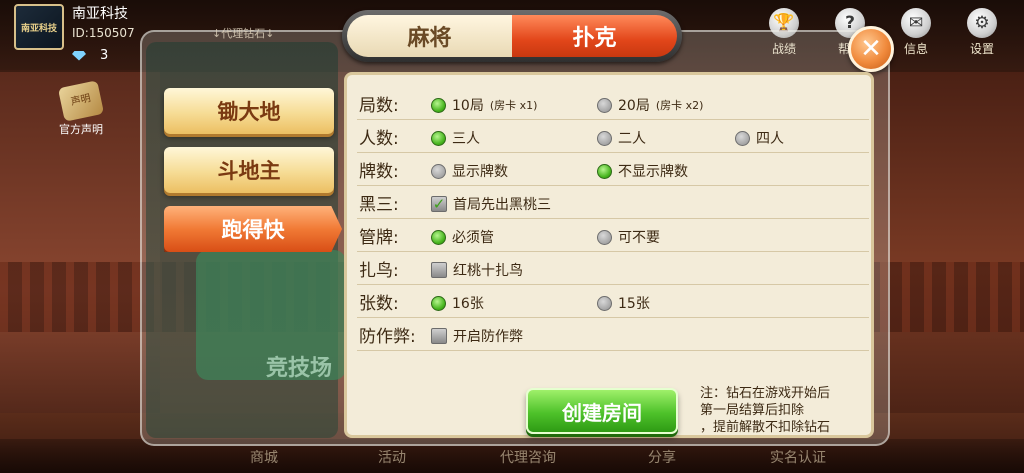 This screenshot has height=473, width=1024. Describe the element at coordinates (488, 337) in the screenshot. I see `anti-cheat-option-label: 开启防作弊` at that location.